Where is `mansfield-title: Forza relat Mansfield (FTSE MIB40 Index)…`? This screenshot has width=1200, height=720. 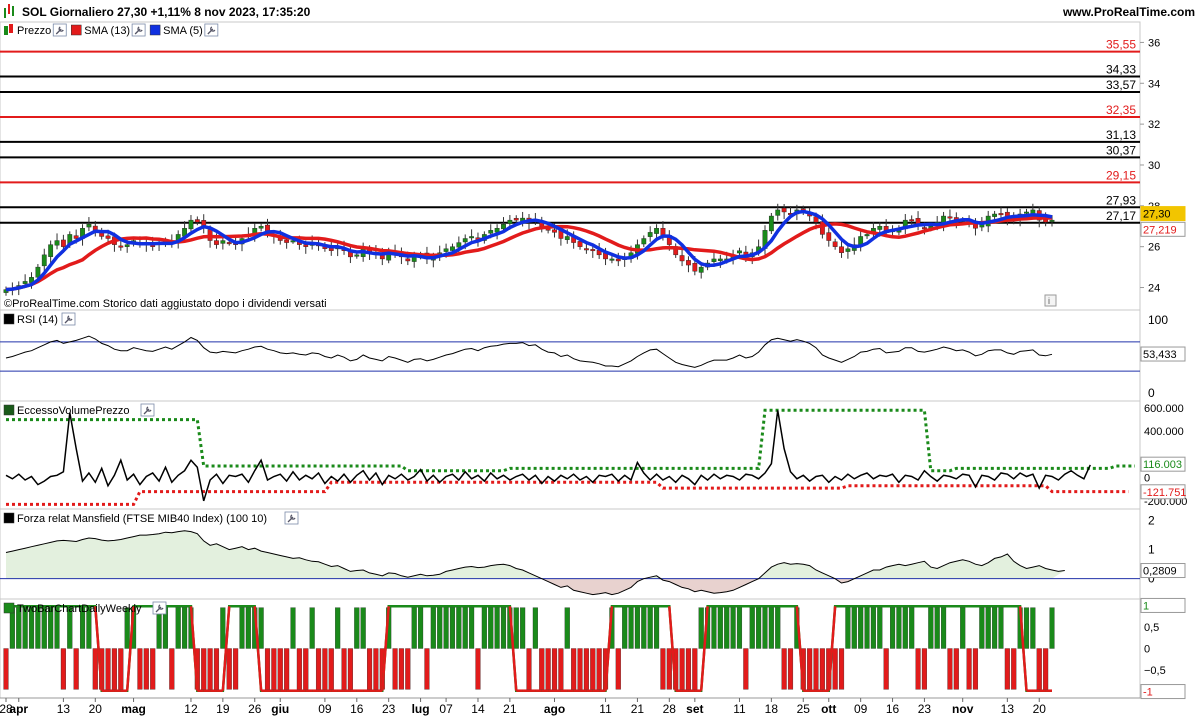
mansfield-title: Forza relat Mansfield (FTSE MIB40 Index)… is located at coordinates (142, 519).